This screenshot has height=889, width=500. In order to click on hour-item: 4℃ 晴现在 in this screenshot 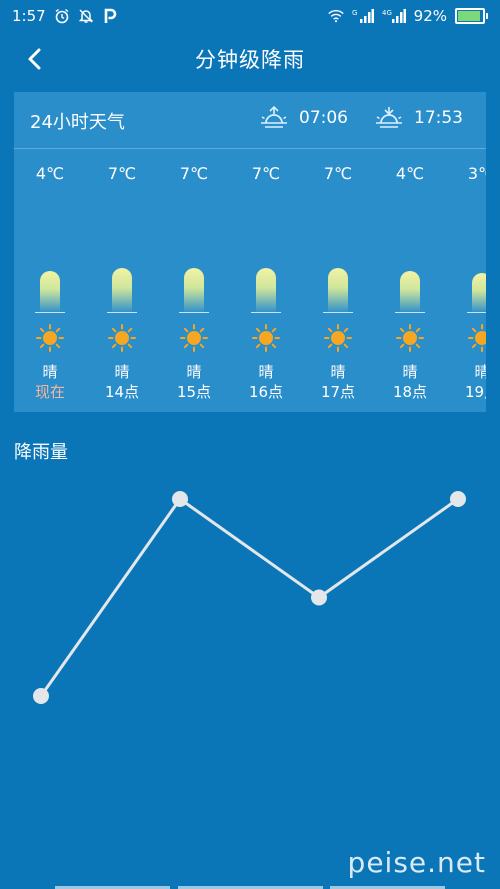, I will do `click(50, 279)`.